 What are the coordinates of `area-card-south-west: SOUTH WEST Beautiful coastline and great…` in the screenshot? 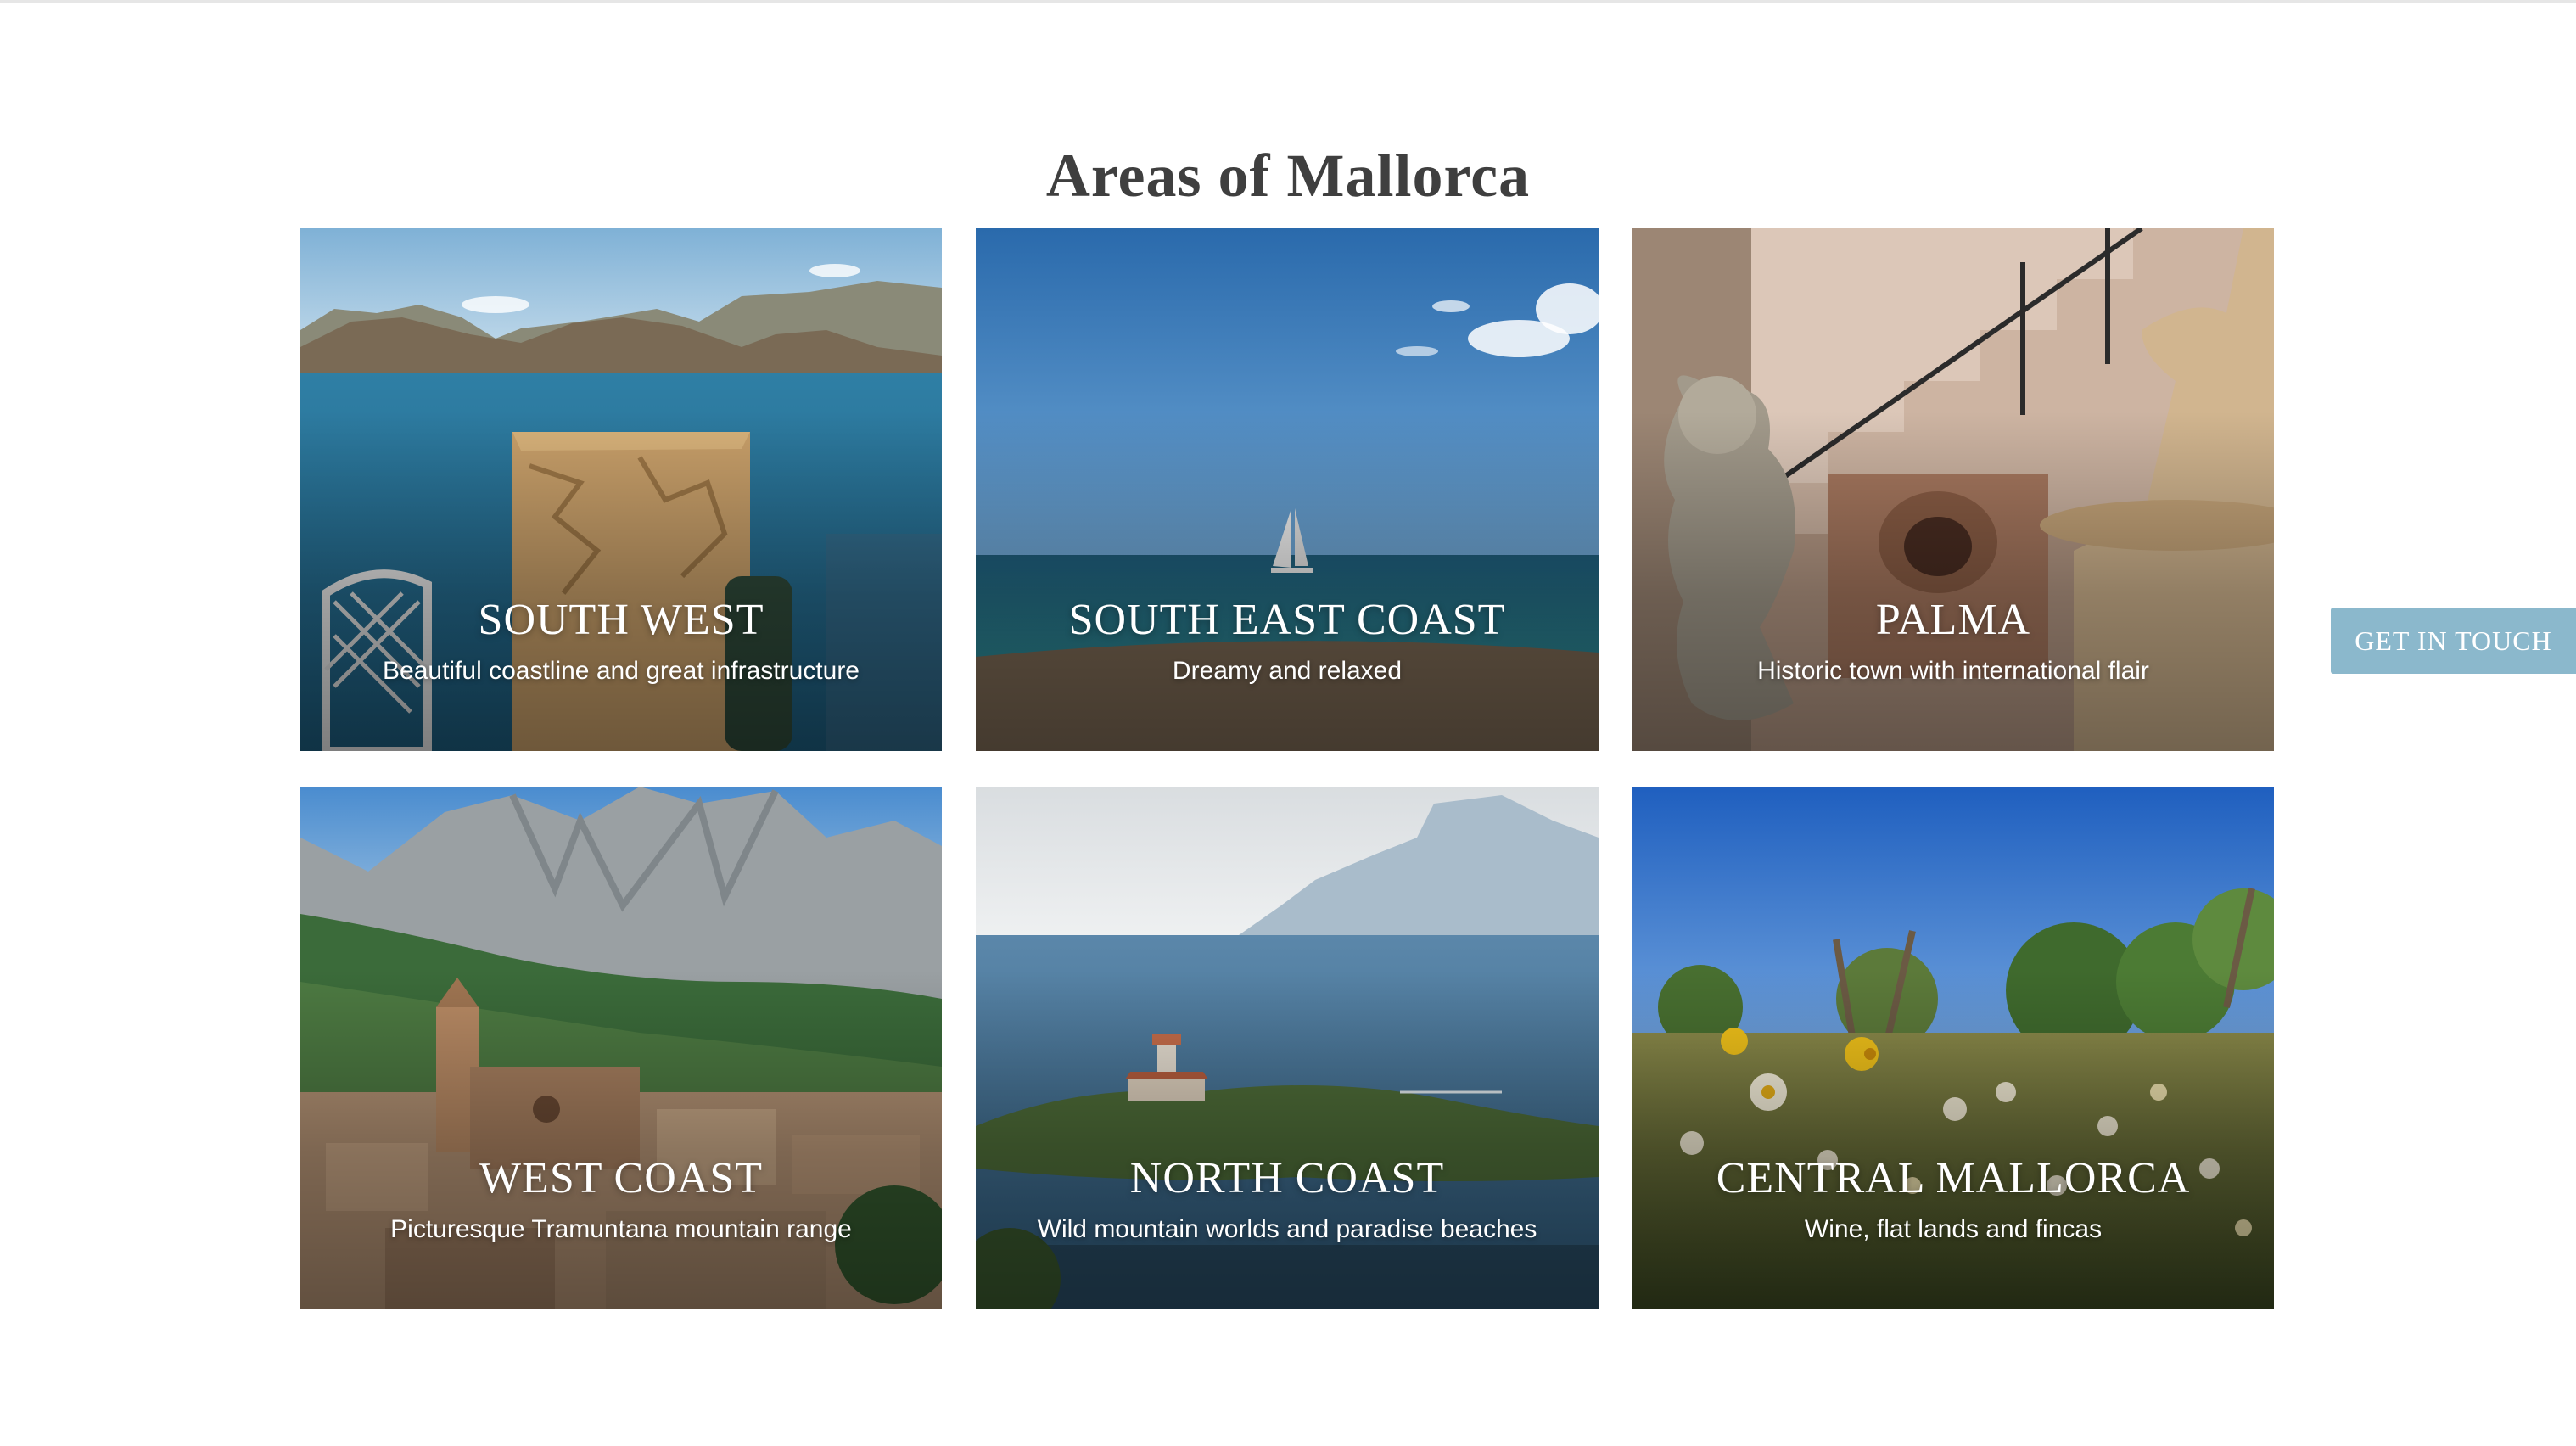 It's located at (621, 489).